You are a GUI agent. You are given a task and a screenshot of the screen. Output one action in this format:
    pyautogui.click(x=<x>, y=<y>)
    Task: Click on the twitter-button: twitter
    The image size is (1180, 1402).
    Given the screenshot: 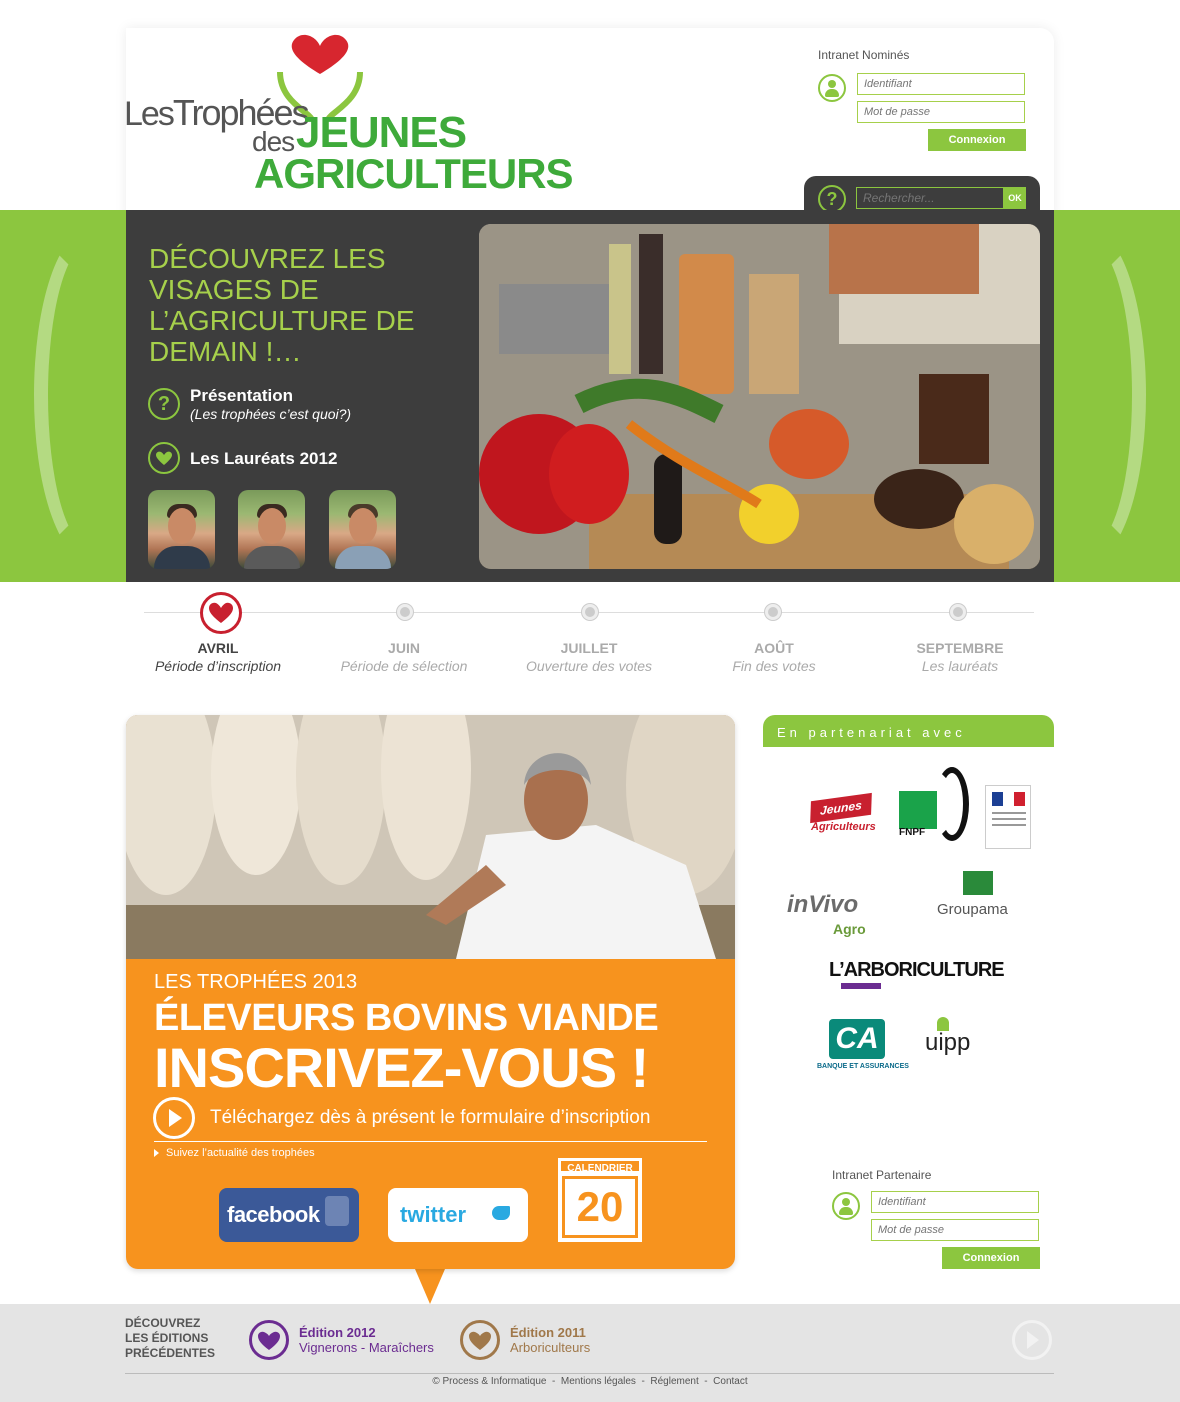 What is the action you would take?
    pyautogui.click(x=458, y=1215)
    